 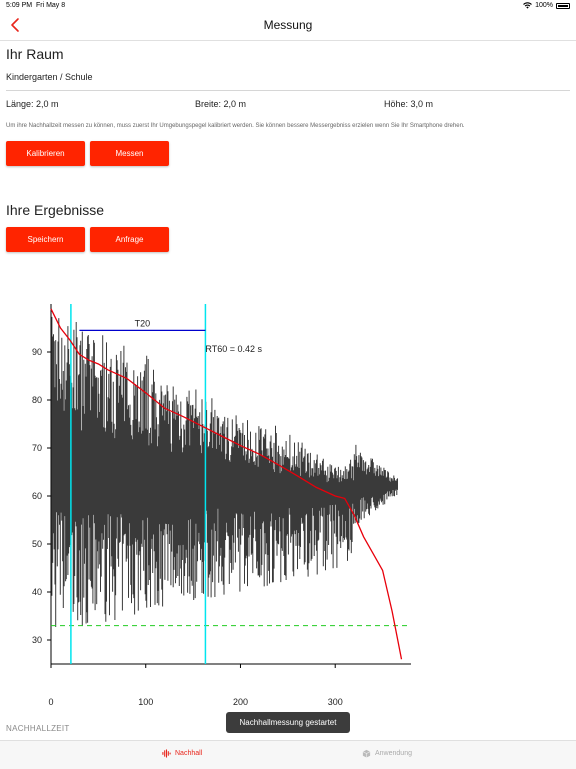 What do you see at coordinates (37, 544) in the screenshot?
I see `y-tick-label: 50` at bounding box center [37, 544].